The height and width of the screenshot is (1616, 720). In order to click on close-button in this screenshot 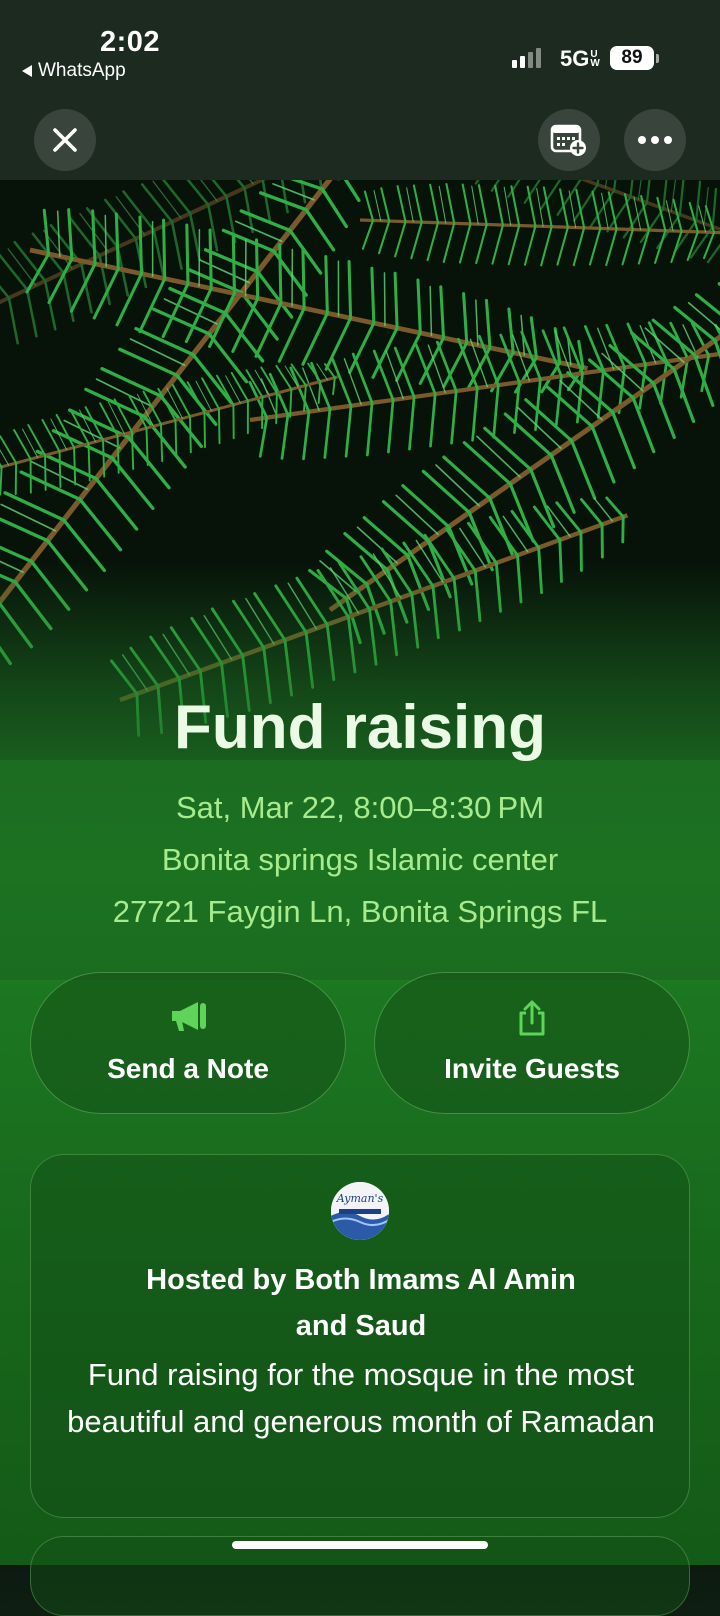, I will do `click(65, 140)`.